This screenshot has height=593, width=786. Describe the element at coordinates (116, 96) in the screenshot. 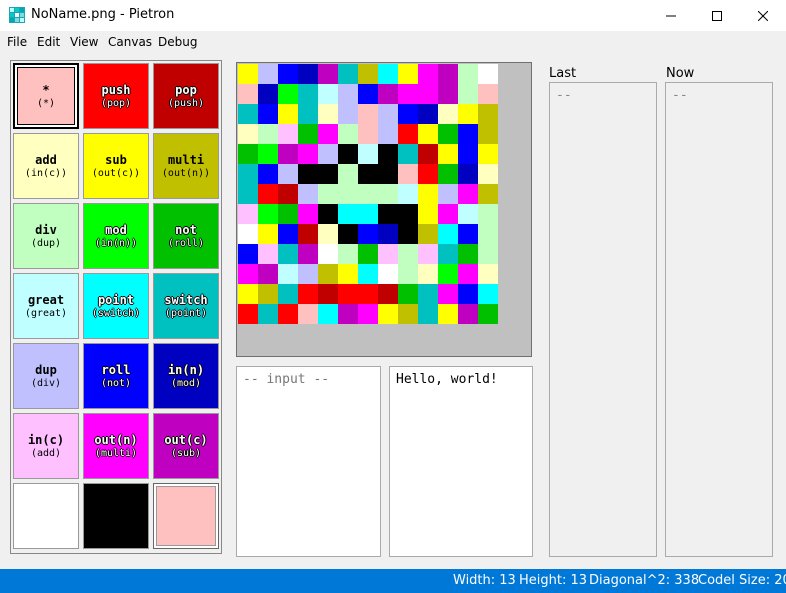

I see `palette-cell-push: push (pop)` at that location.